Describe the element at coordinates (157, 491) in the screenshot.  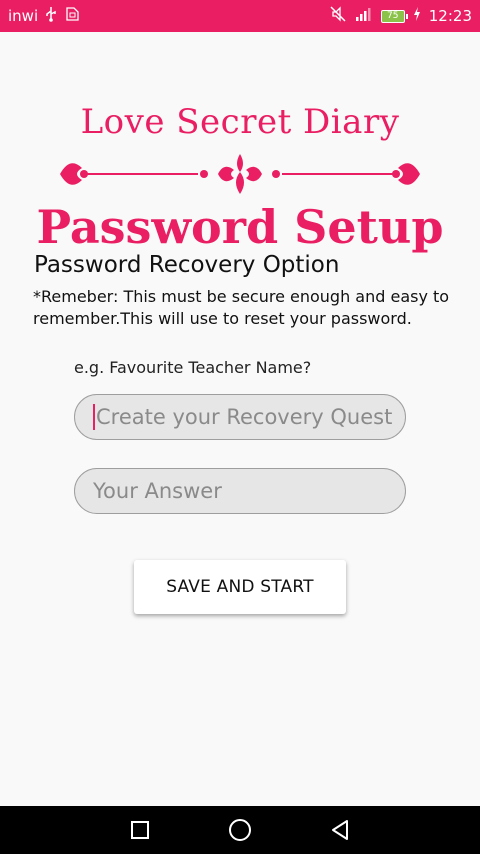
I see `recovery-answer-placeholder: Your Answer` at that location.